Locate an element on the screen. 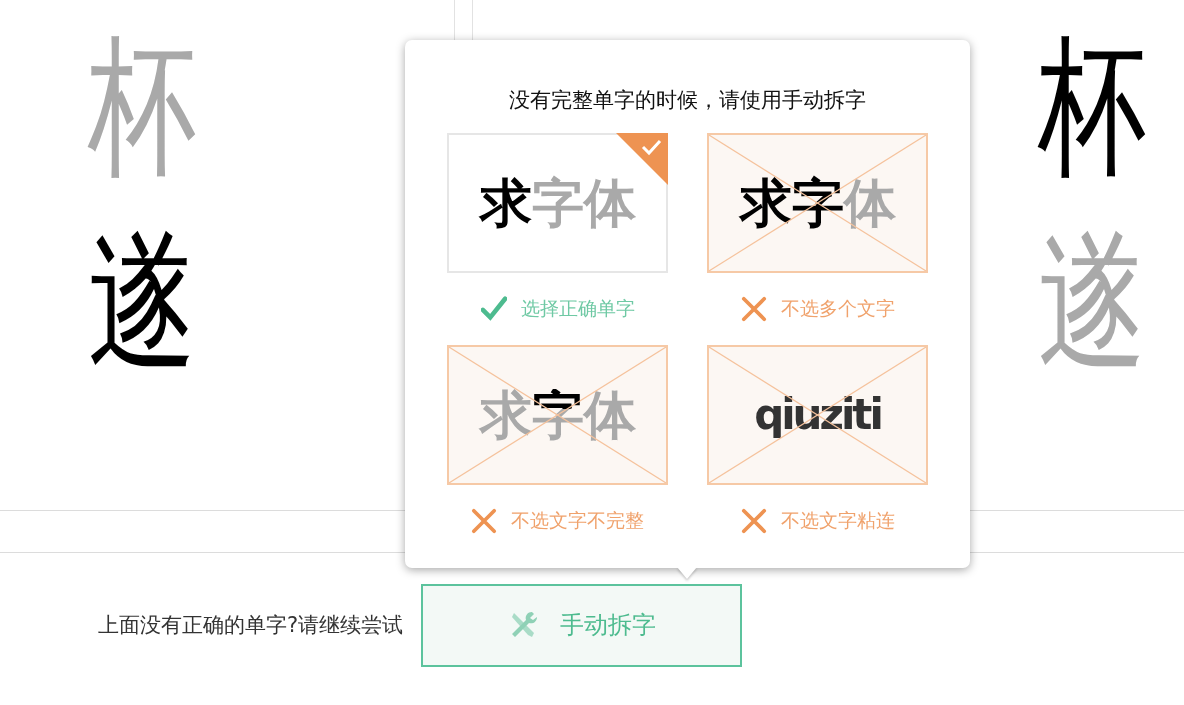  caption-text: 不选文字不完整 is located at coordinates (577, 520).